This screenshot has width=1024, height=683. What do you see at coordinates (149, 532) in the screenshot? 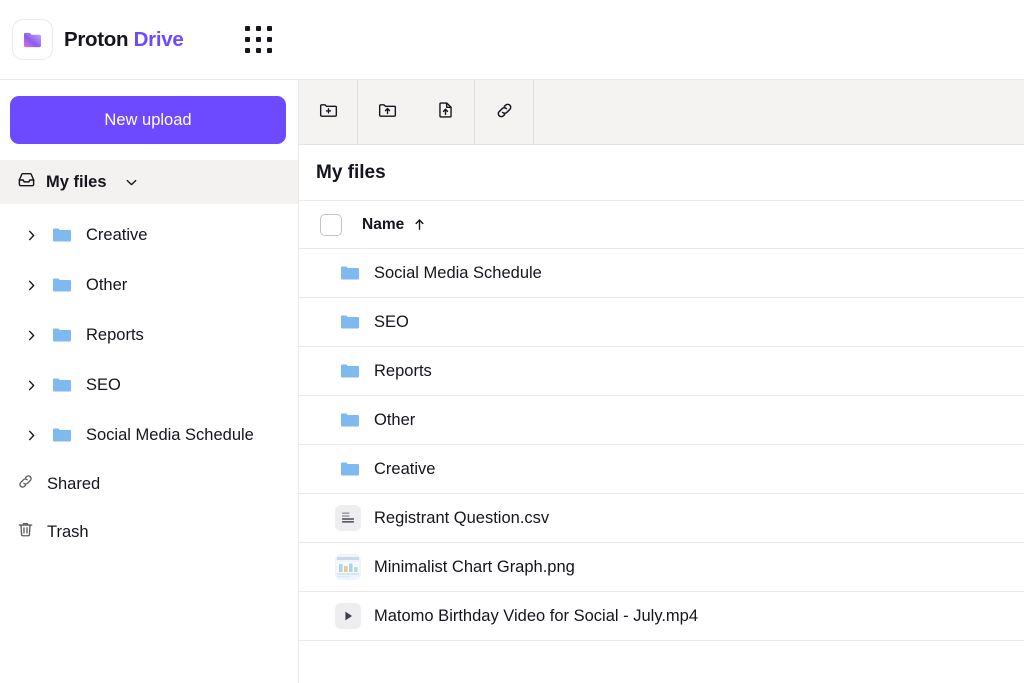
I see `sidebar-item-trash: Trash` at bounding box center [149, 532].